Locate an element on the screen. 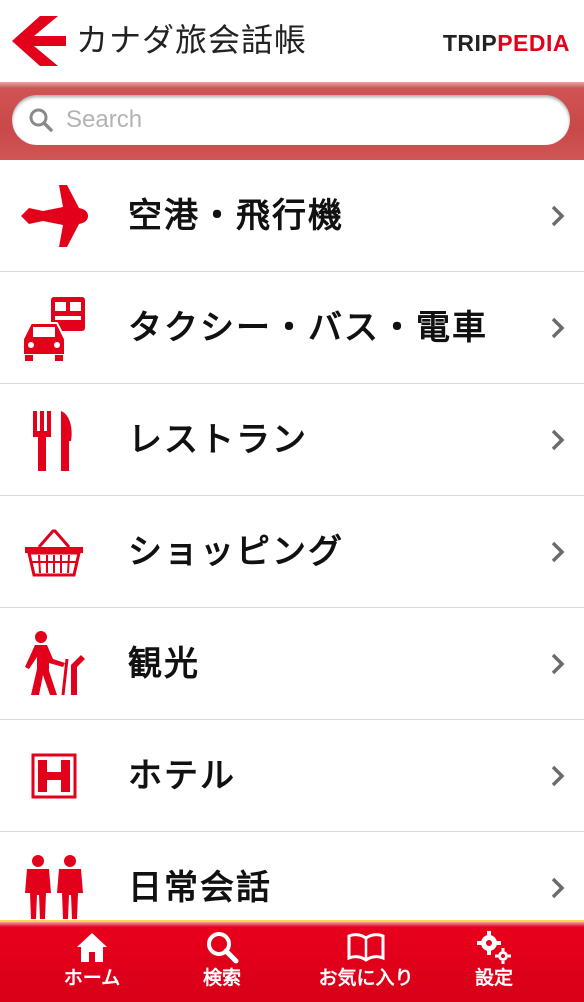 This screenshot has width=584, height=1002. brand-logo: TRIPPEDIA is located at coordinates (506, 43).